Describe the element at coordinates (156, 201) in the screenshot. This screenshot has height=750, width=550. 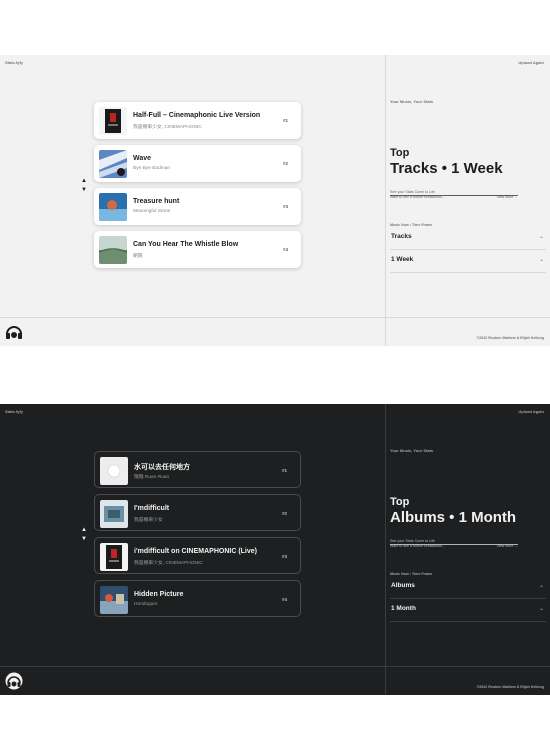
I see `item-title: Treasure hunt` at that location.